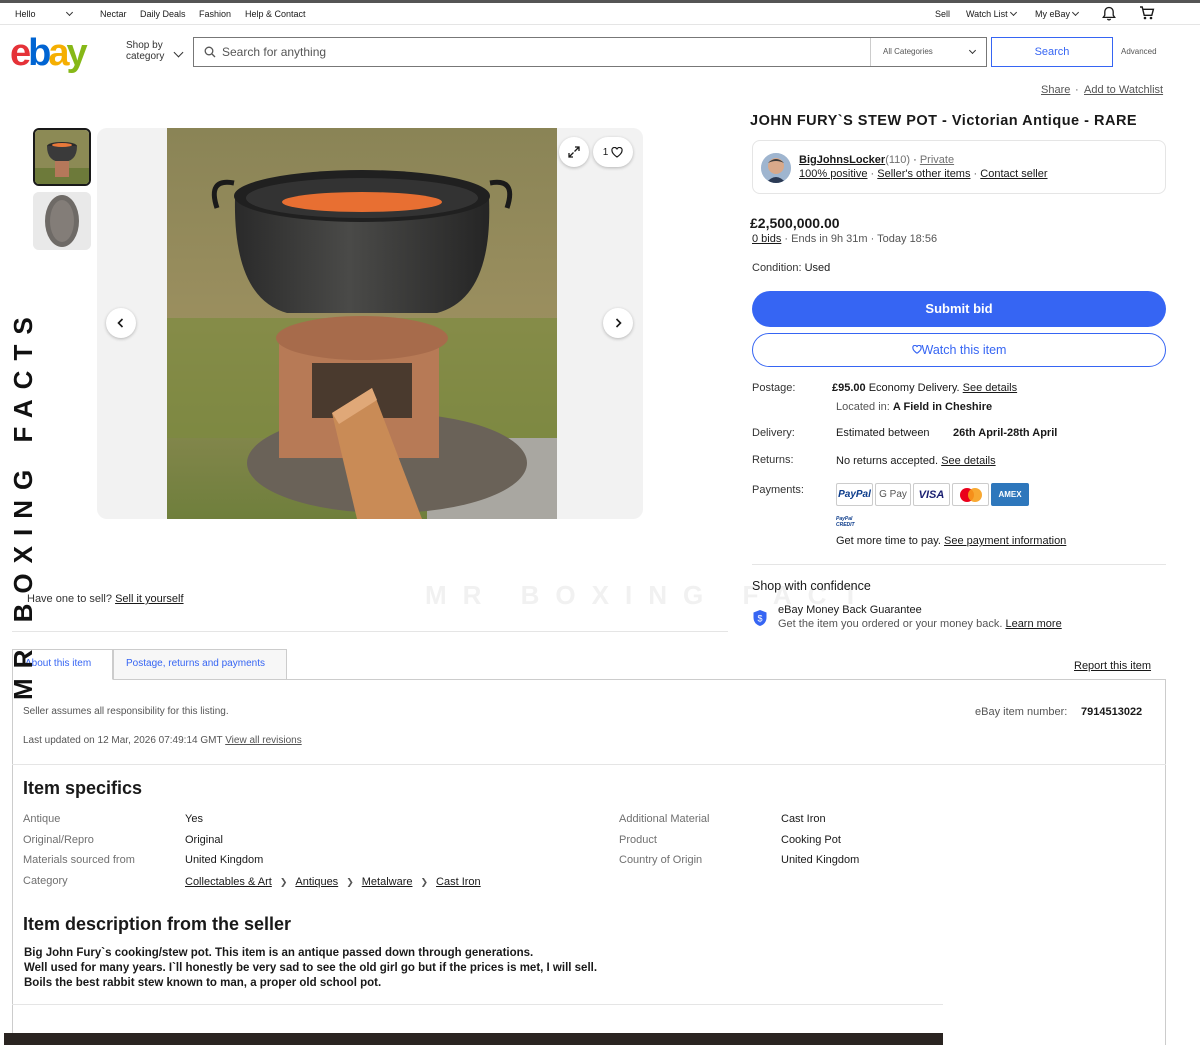 The height and width of the screenshot is (1045, 1200). What do you see at coordinates (590, 52) in the screenshot?
I see `search-bar: Search for anything All Categories` at bounding box center [590, 52].